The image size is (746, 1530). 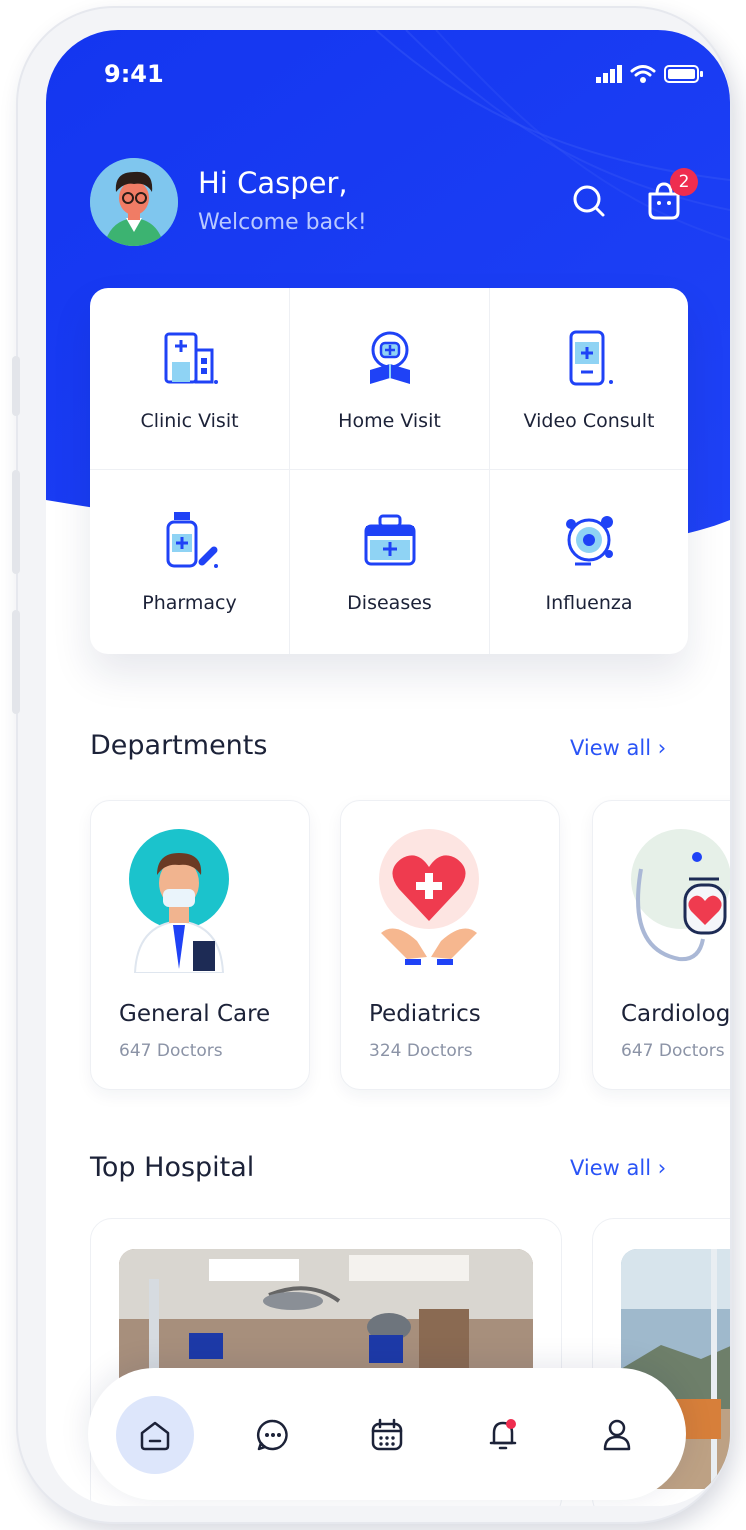 I want to click on greeting-title: Hi Casper,, so click(x=273, y=183).